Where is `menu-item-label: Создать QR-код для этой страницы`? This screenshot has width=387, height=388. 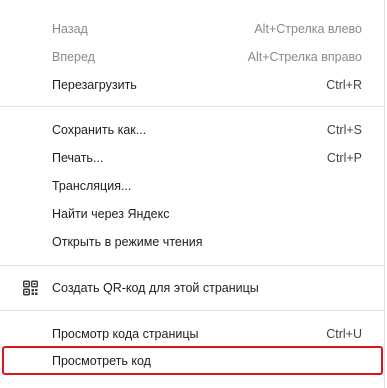
menu-item-label: Создать QR-код для этой страницы is located at coordinates (155, 288).